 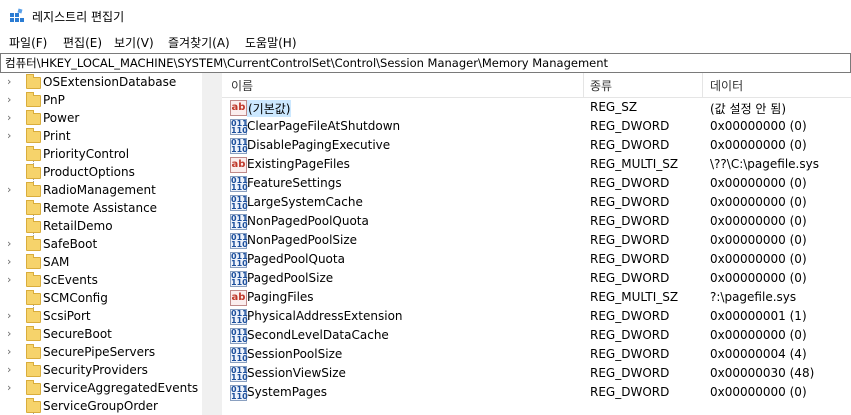 What do you see at coordinates (726, 85) in the screenshot?
I see `column-data: 데이터` at bounding box center [726, 85].